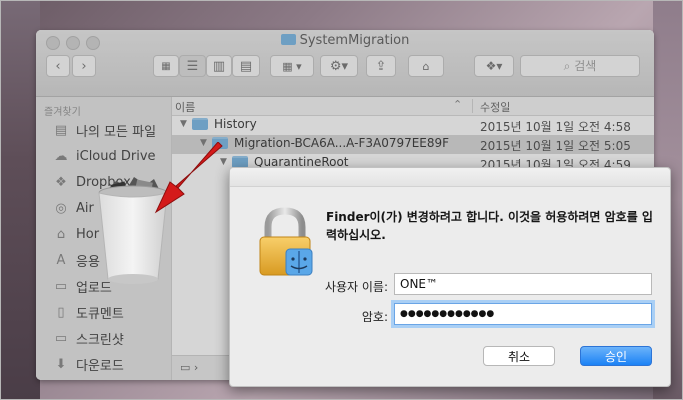  What do you see at coordinates (450, 177) in the screenshot?
I see `dialog-titlebar` at bounding box center [450, 177].